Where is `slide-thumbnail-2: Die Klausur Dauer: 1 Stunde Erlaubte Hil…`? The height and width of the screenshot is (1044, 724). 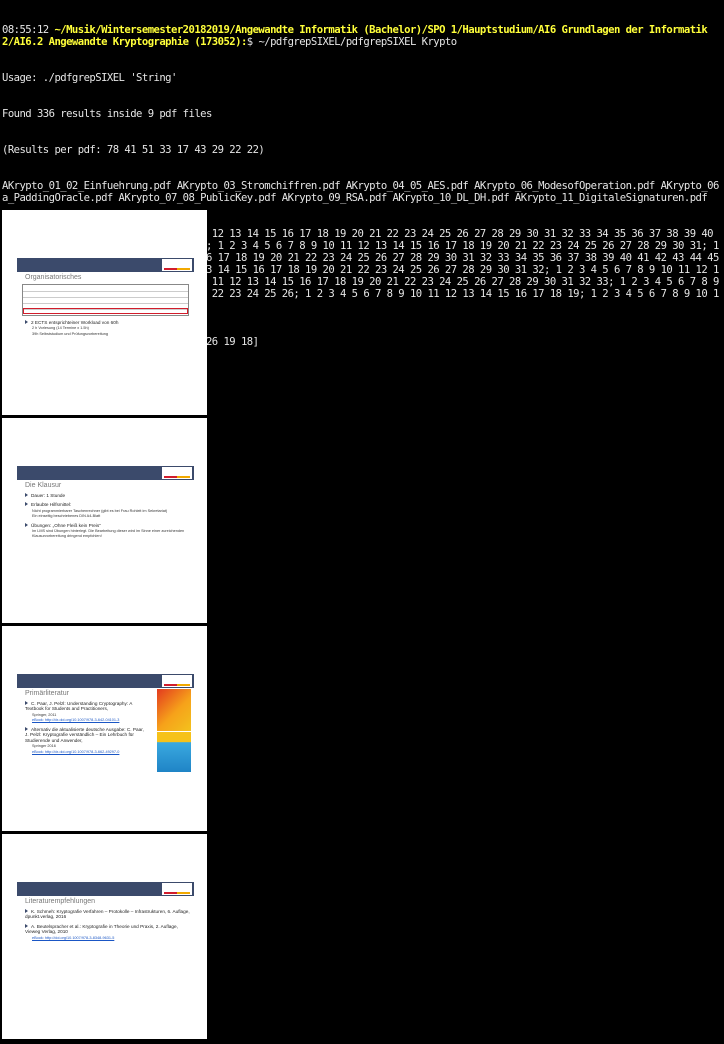 slide-thumbnail-2: Die Klausur Dauer: 1 Stunde Erlaubte Hil… is located at coordinates (104, 520).